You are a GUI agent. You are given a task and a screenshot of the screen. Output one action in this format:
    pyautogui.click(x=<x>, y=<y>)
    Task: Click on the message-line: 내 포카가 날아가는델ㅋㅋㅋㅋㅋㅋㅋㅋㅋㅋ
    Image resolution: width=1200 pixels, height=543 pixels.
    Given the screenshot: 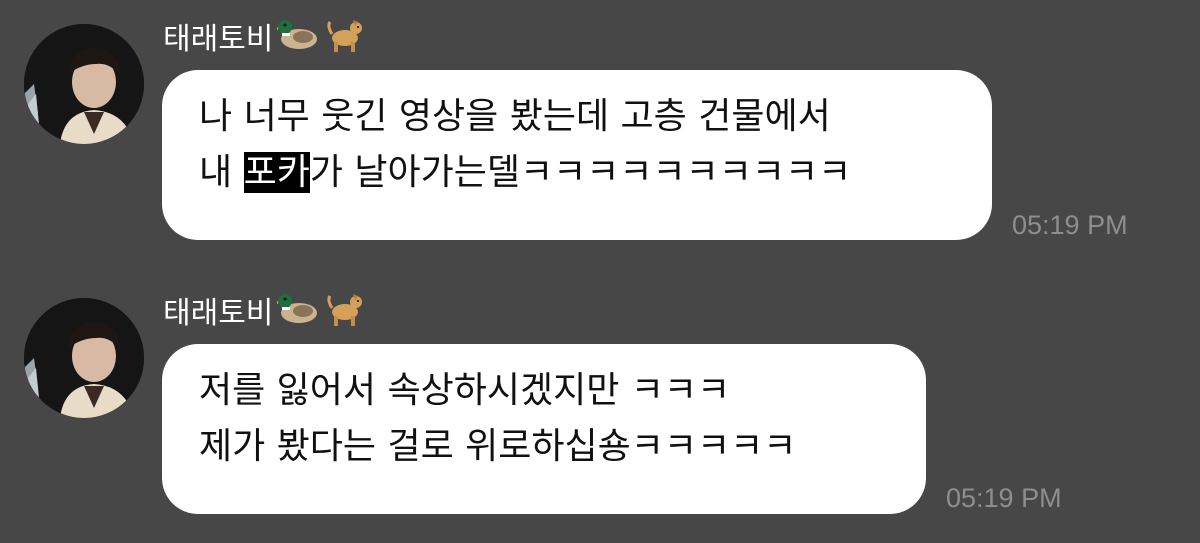 What is the action you would take?
    pyautogui.click(x=595, y=173)
    